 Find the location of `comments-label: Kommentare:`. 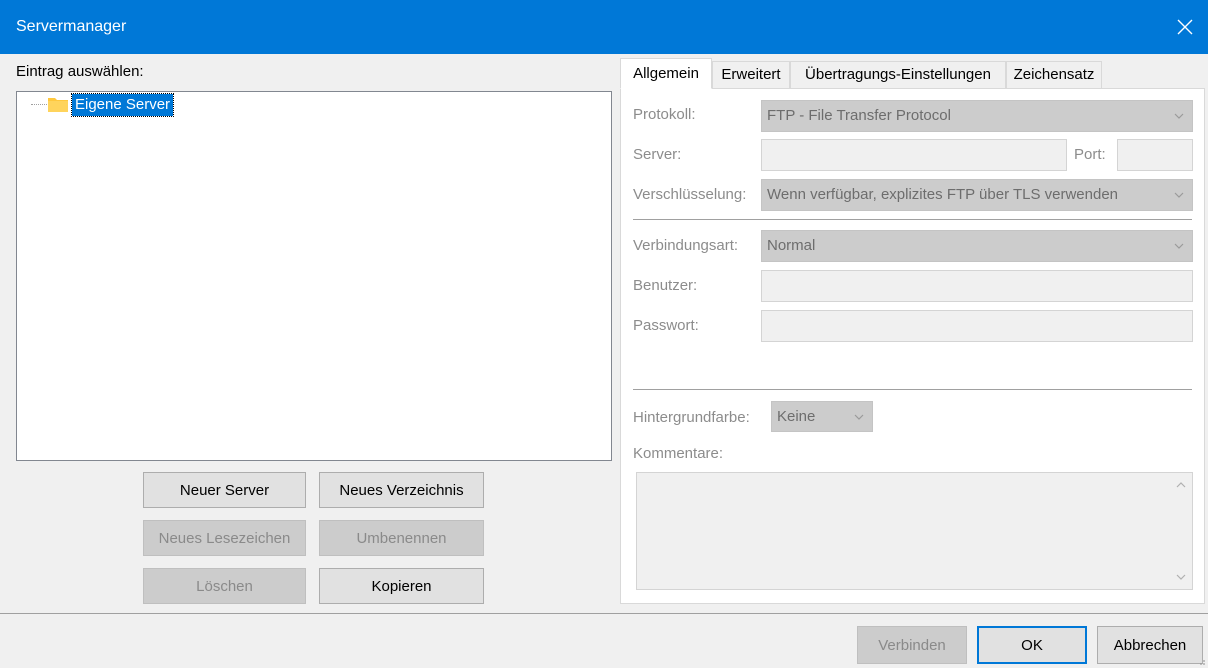

comments-label: Kommentare: is located at coordinates (678, 453).